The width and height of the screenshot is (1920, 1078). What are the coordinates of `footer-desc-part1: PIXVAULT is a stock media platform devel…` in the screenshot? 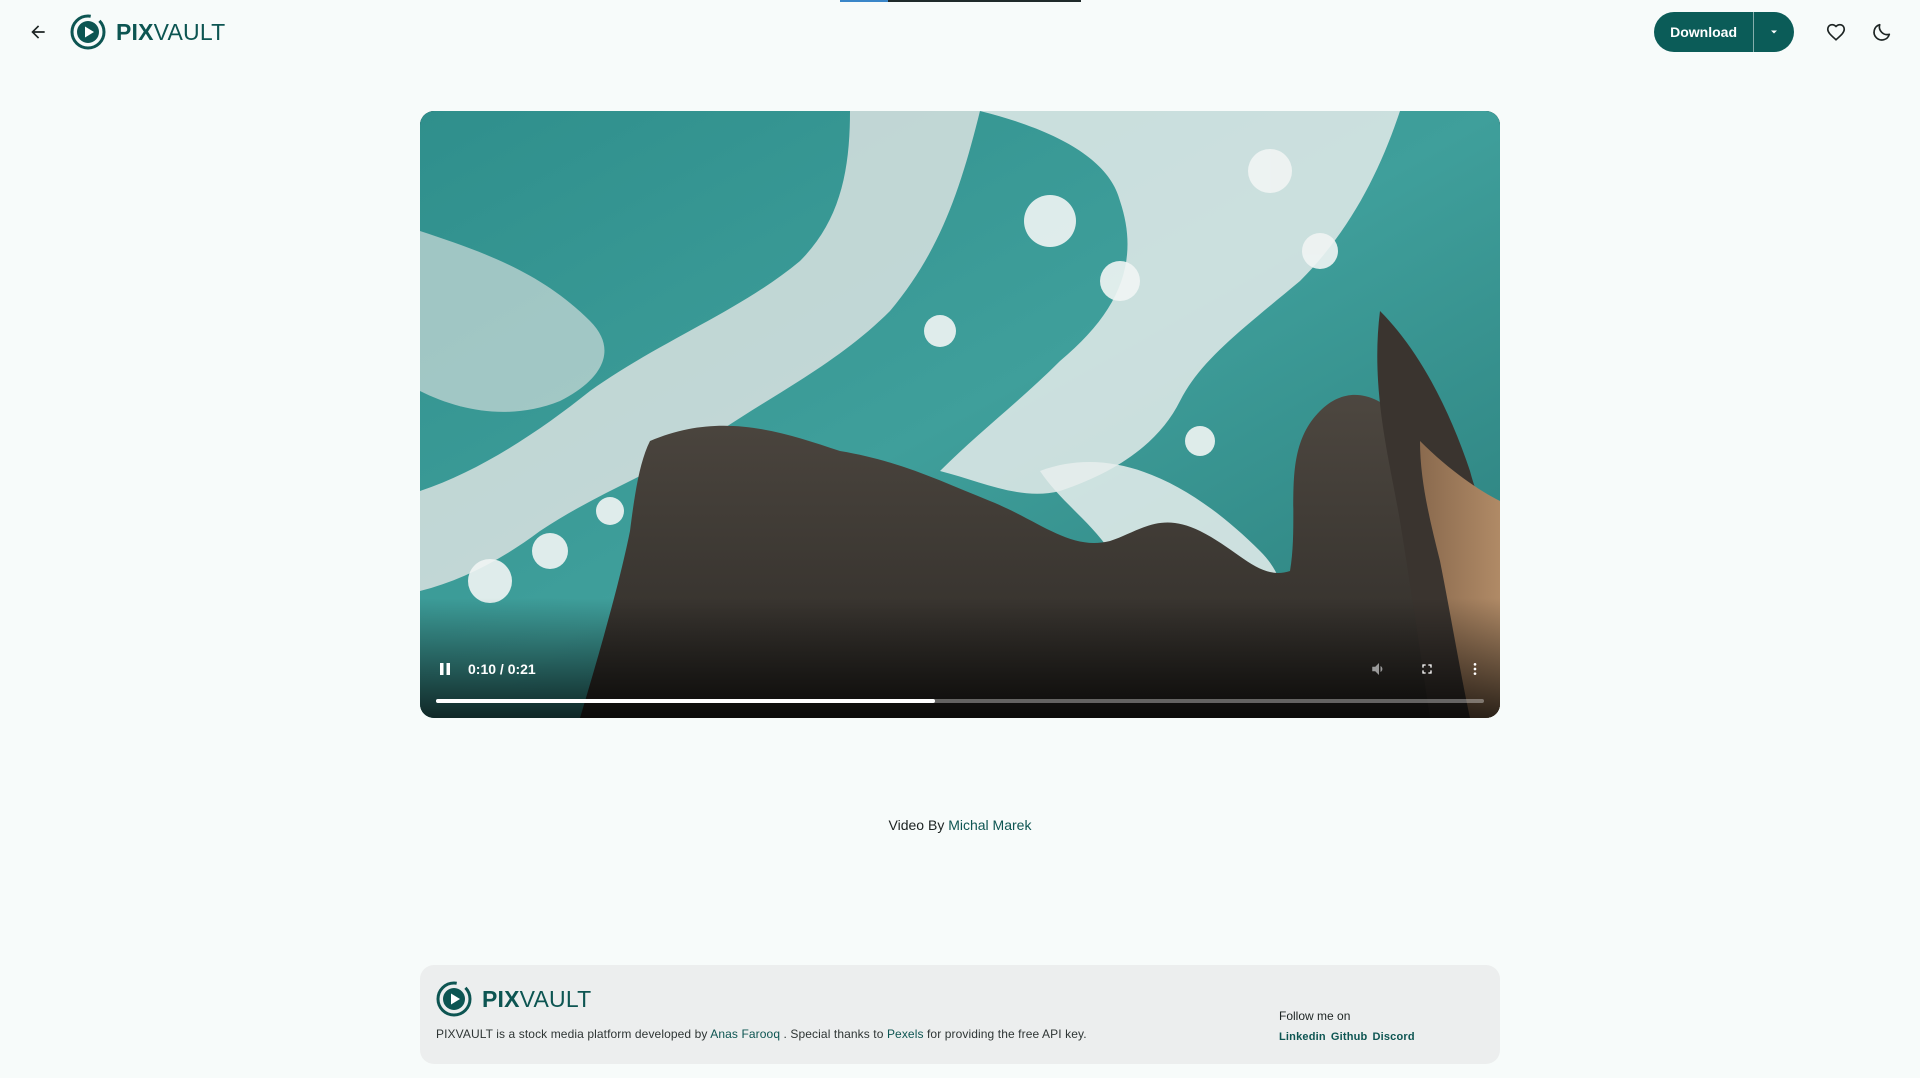 It's located at (572, 1034).